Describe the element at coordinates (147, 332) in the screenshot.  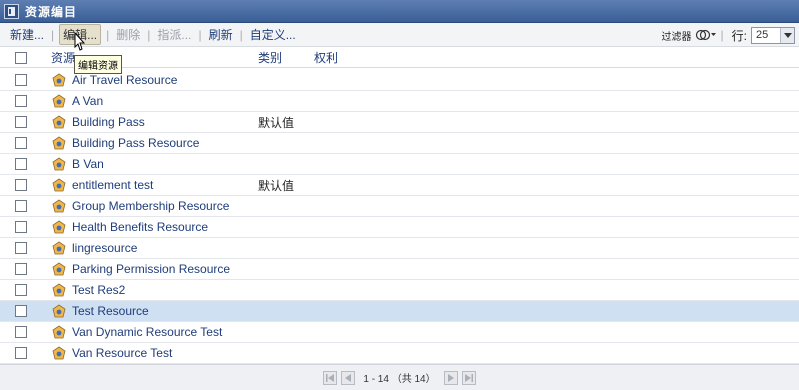
I see `resource-name-link: Van Dynamic Resource Test` at that location.